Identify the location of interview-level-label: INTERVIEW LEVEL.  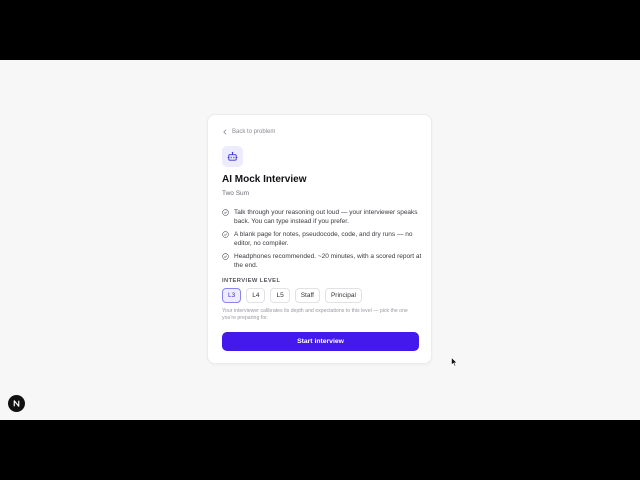
(251, 281).